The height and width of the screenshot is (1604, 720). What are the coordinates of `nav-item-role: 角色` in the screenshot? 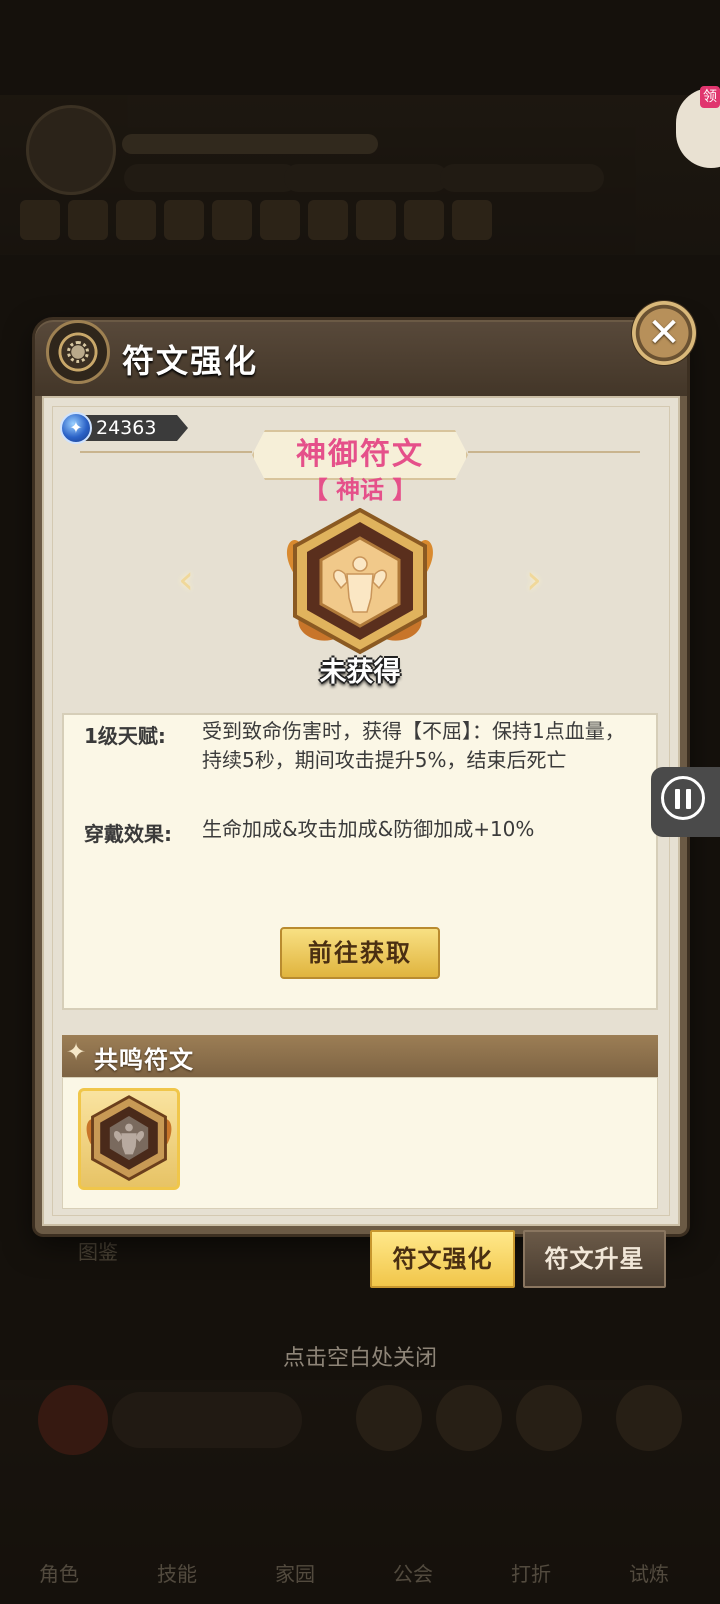 It's located at (59, 1572).